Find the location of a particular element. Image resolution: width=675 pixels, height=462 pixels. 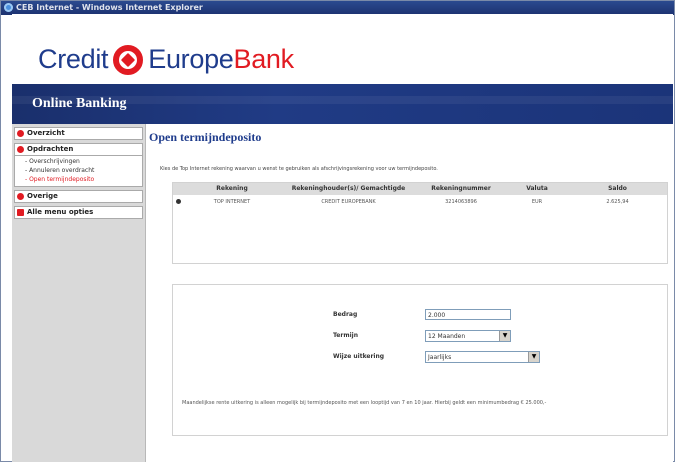

uitkering-value: Jaarlijks is located at coordinates (440, 357).